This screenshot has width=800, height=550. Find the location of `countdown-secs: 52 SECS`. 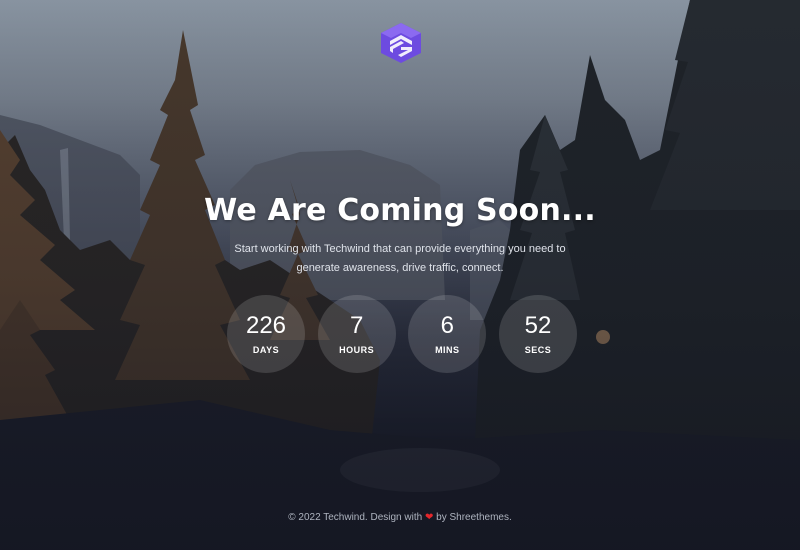

countdown-secs: 52 SECS is located at coordinates (537, 334).